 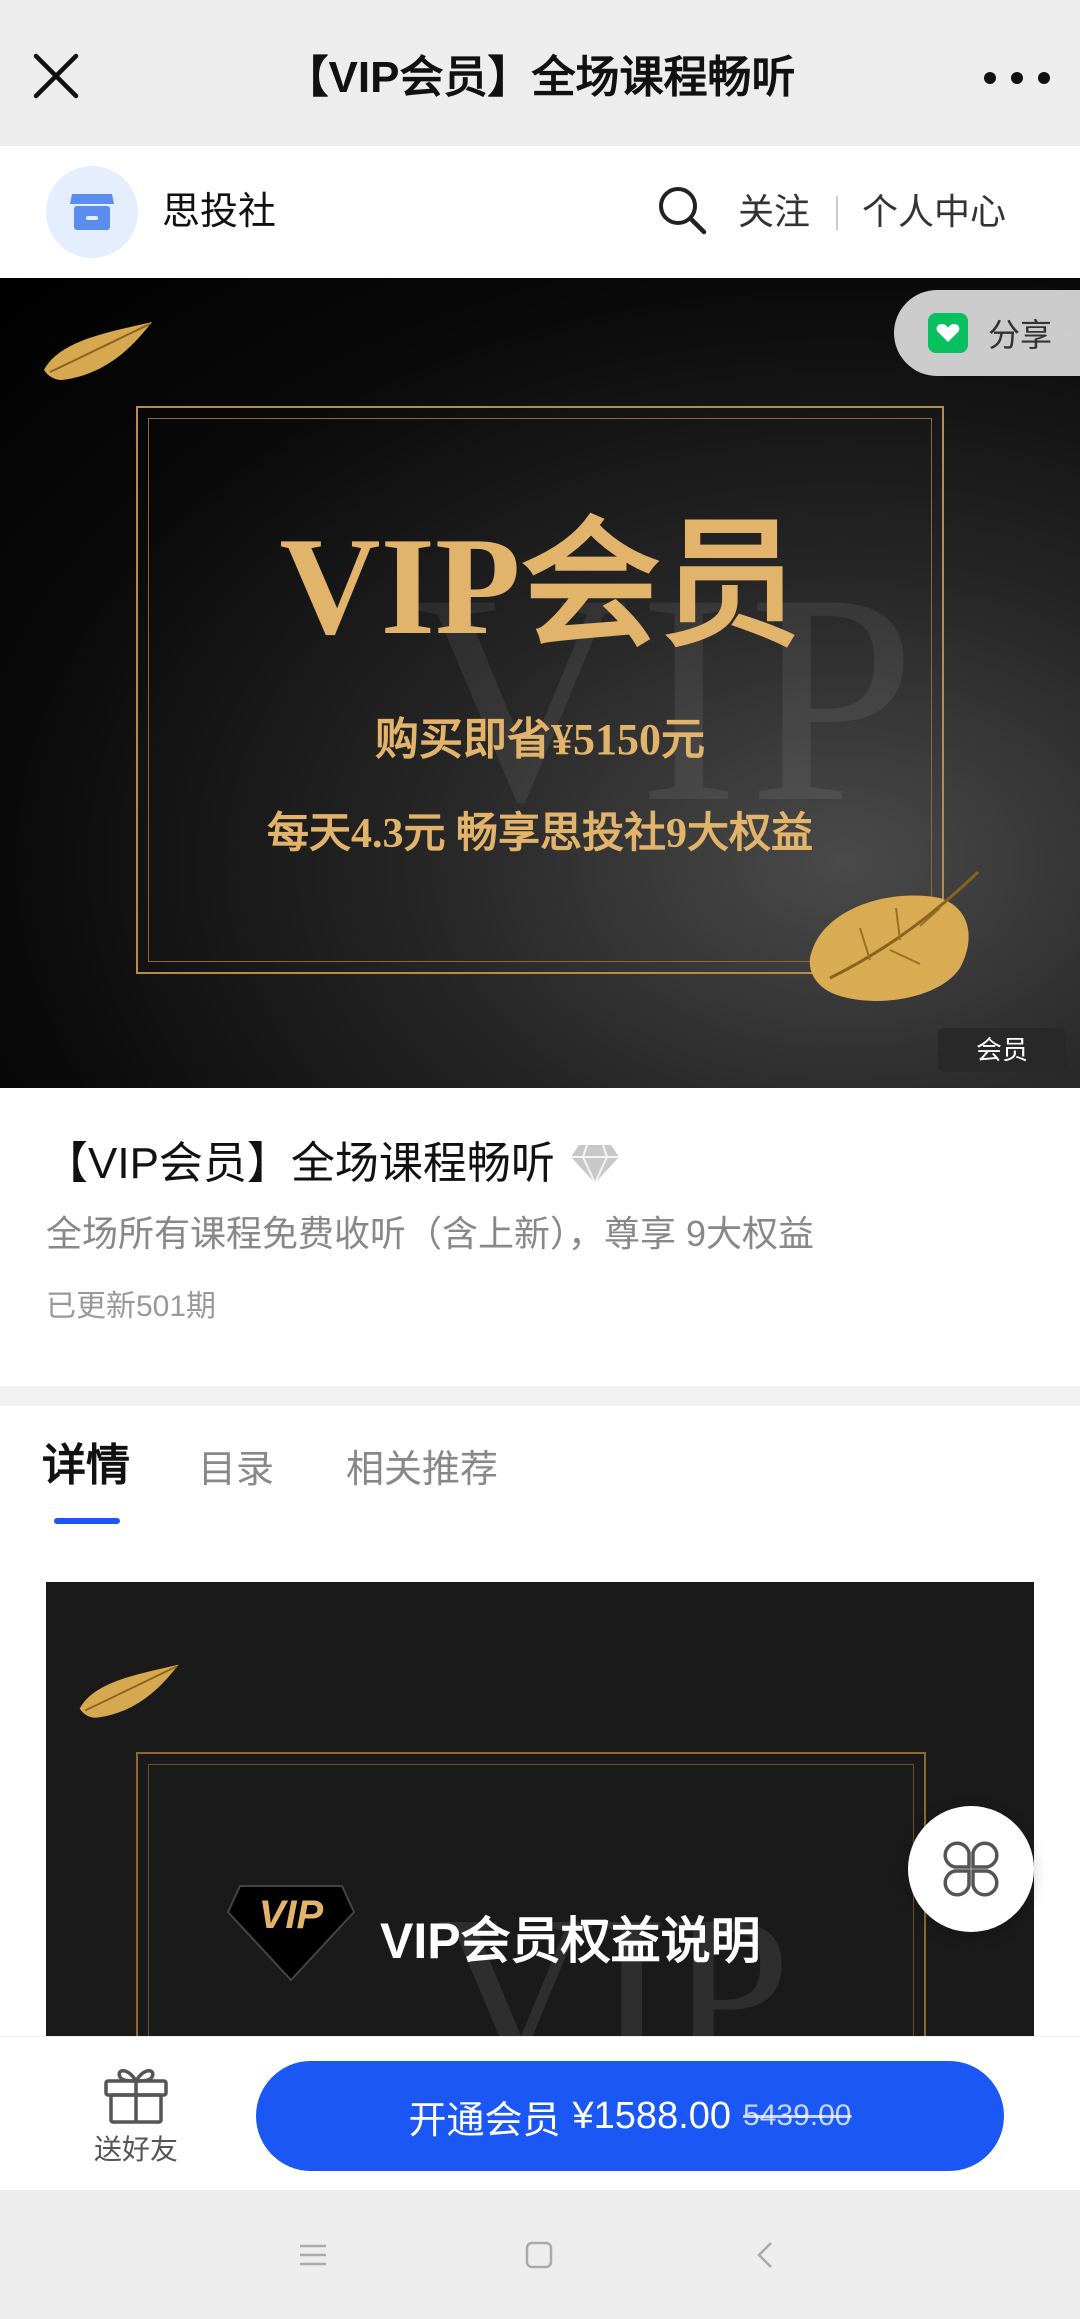 I want to click on gift-icon, so click(x=136, y=2096).